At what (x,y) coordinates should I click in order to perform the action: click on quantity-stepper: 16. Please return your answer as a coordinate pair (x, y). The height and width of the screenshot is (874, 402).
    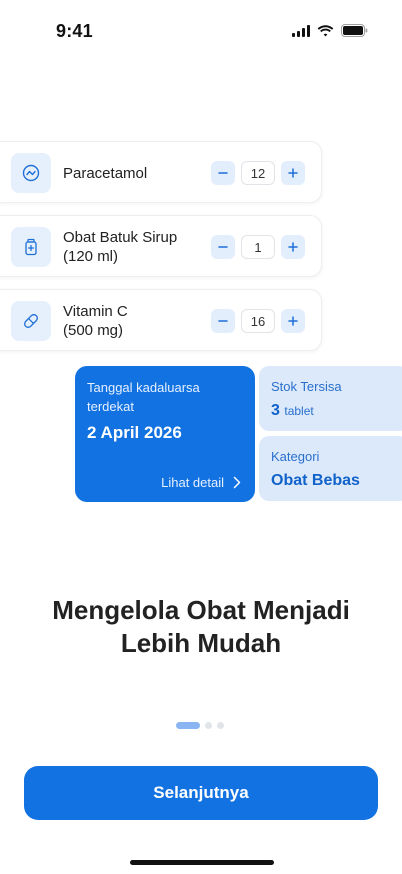
    Looking at the image, I should click on (258, 321).